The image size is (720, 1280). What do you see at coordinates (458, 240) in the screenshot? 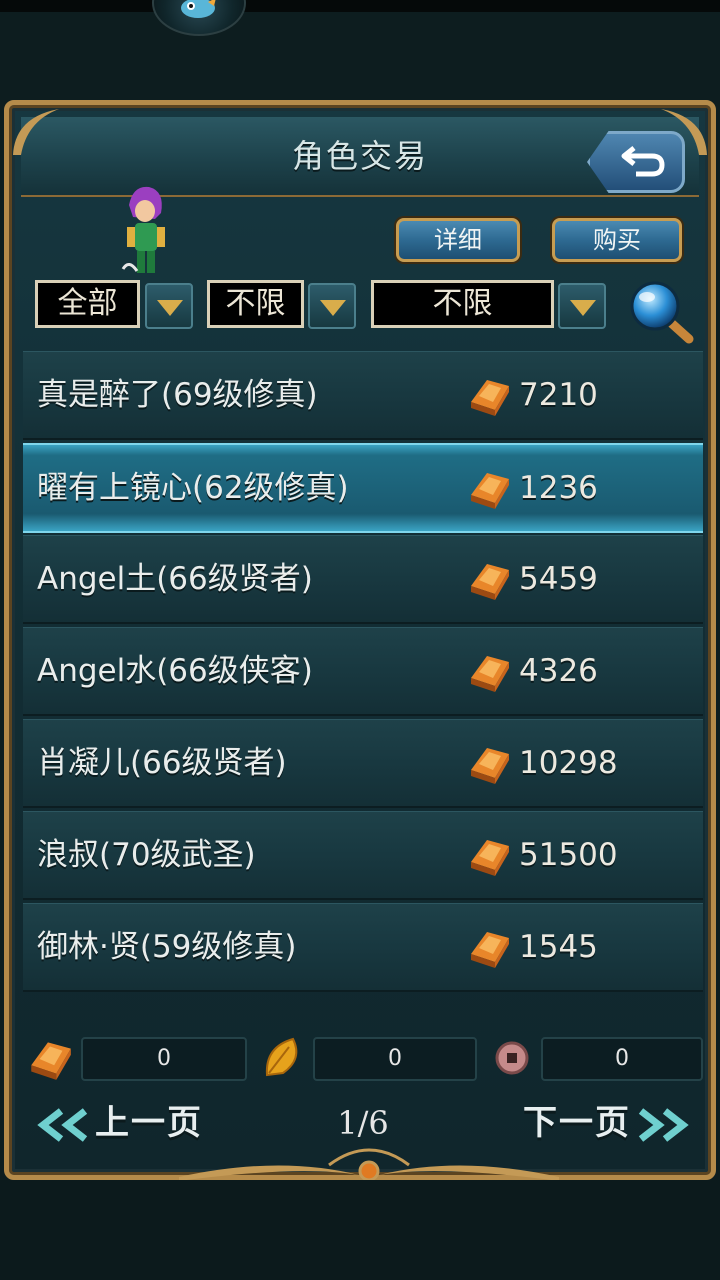
I see `detail-button: 详细` at bounding box center [458, 240].